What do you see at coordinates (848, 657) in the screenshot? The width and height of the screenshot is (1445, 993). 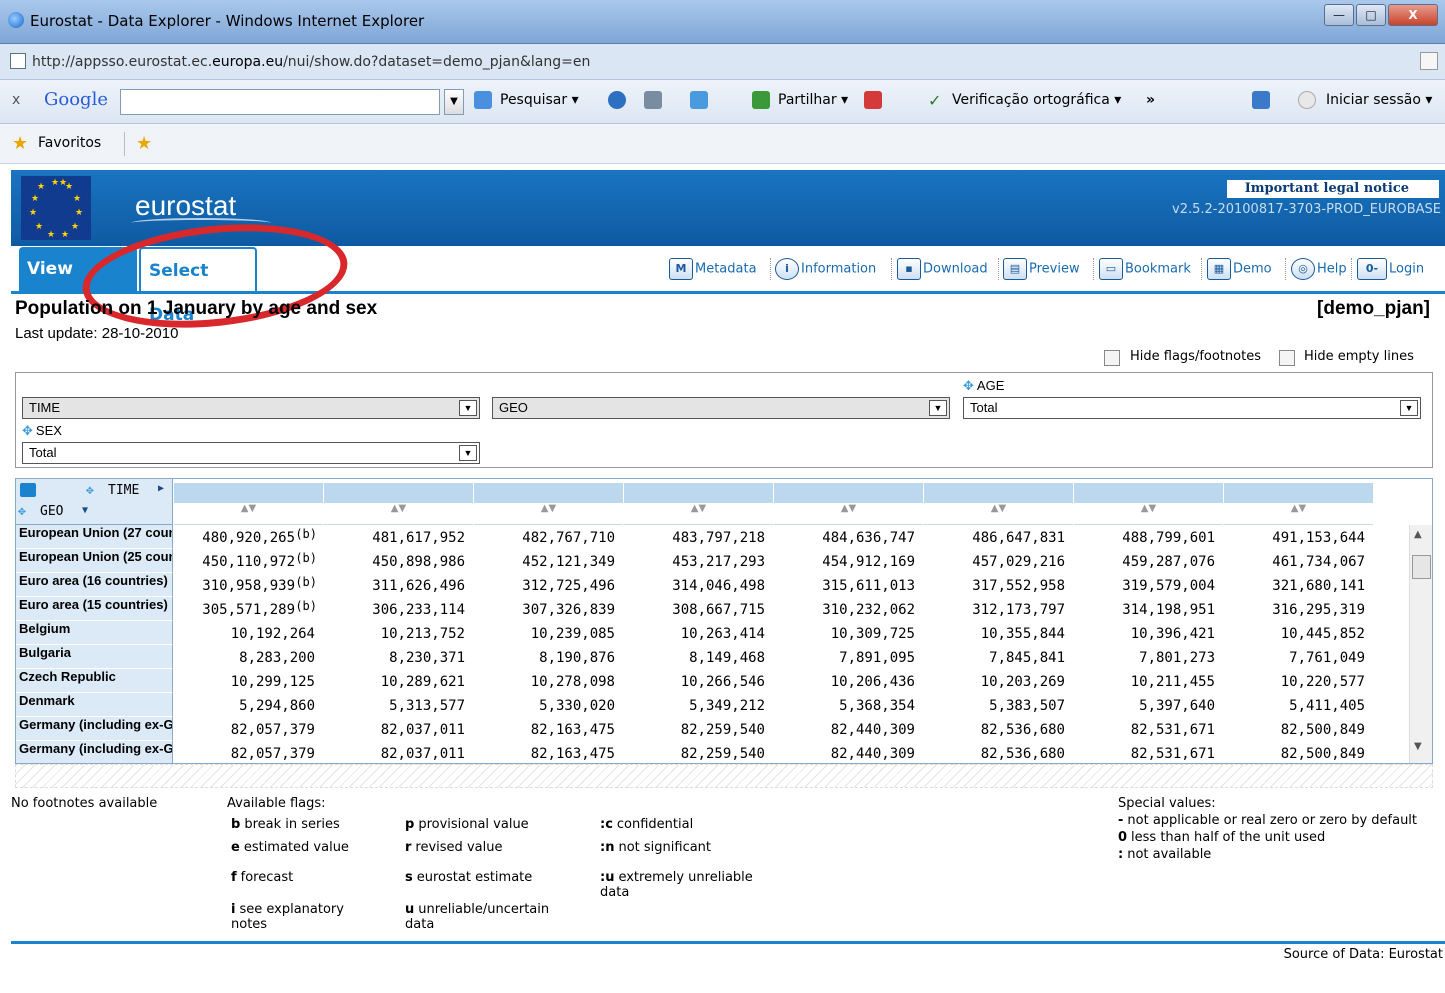 I see `table-cell: 7,891,095` at bounding box center [848, 657].